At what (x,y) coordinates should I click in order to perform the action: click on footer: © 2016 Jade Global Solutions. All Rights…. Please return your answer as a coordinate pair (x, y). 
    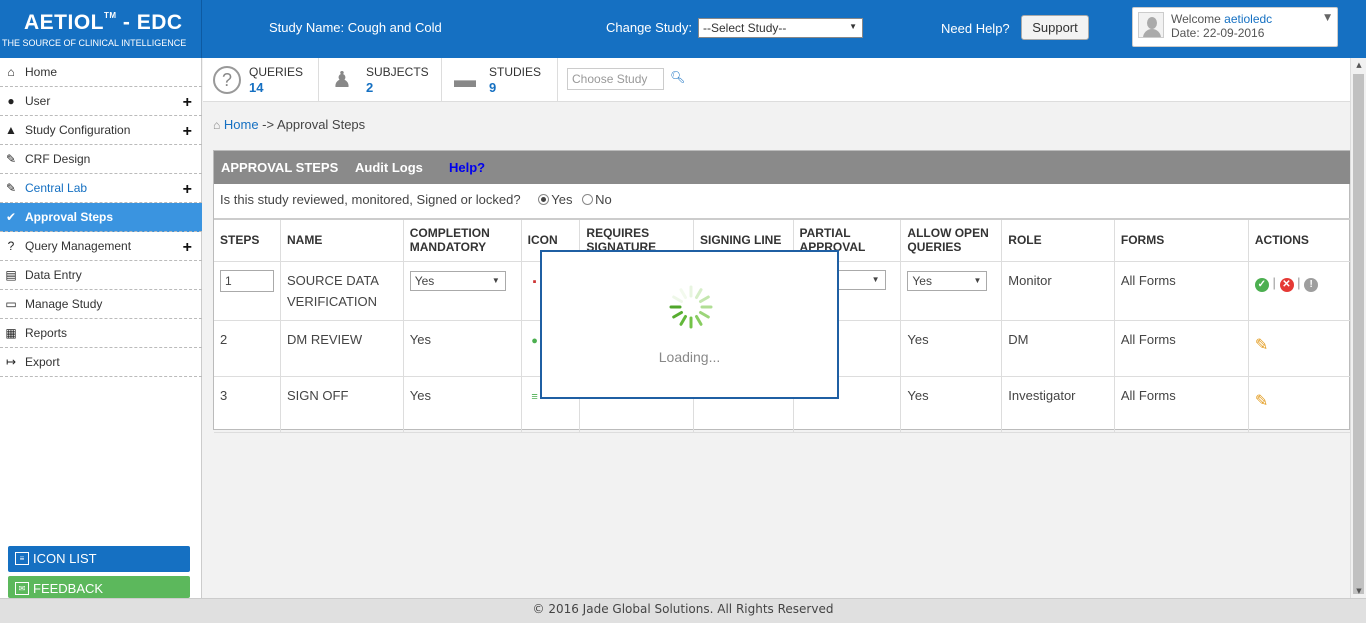
    Looking at the image, I should click on (683, 610).